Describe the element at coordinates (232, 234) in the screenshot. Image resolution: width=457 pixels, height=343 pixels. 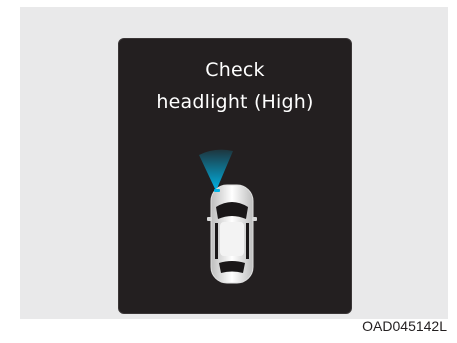
I see `car-body` at that location.